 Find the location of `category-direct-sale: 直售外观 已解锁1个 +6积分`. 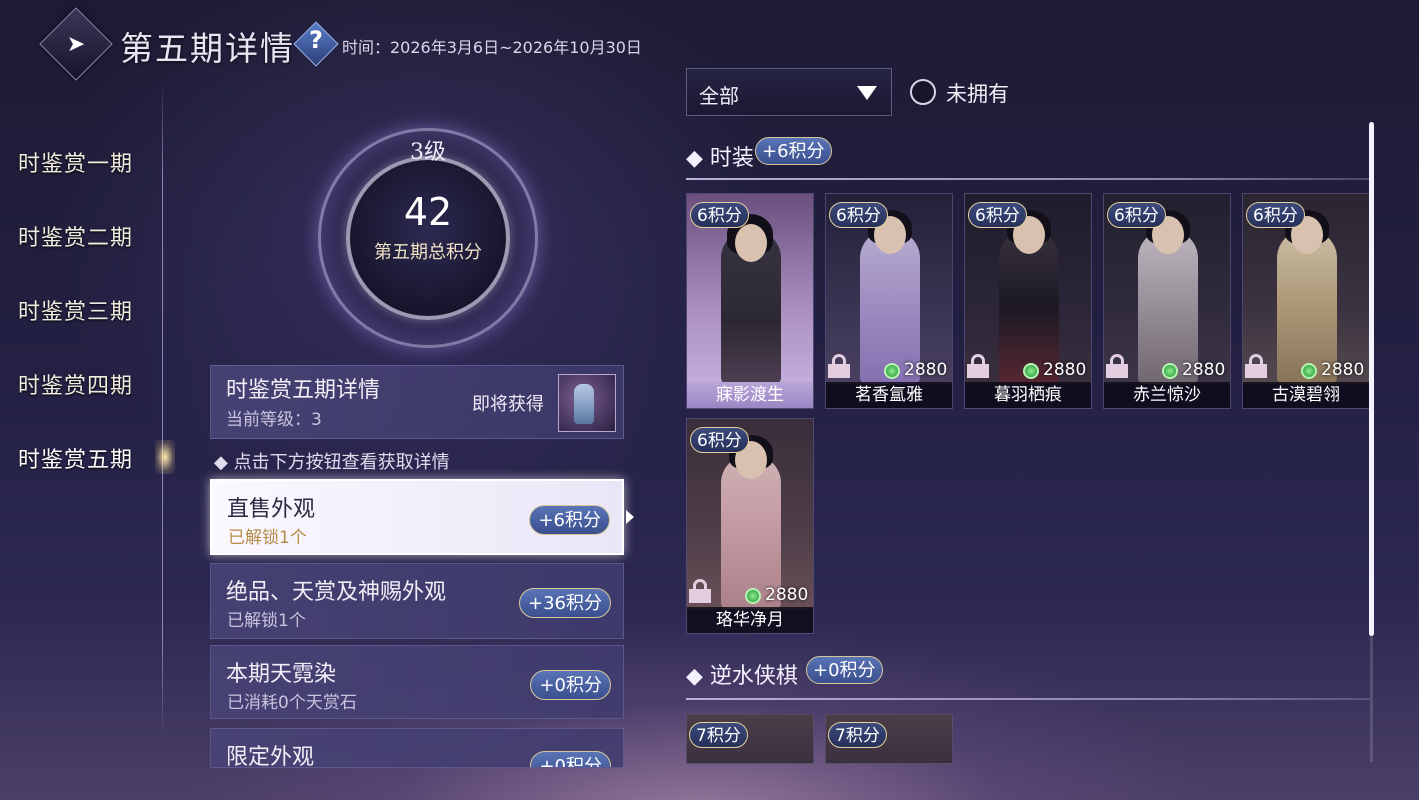

category-direct-sale: 直售外观 已解锁1个 +6积分 is located at coordinates (417, 517).